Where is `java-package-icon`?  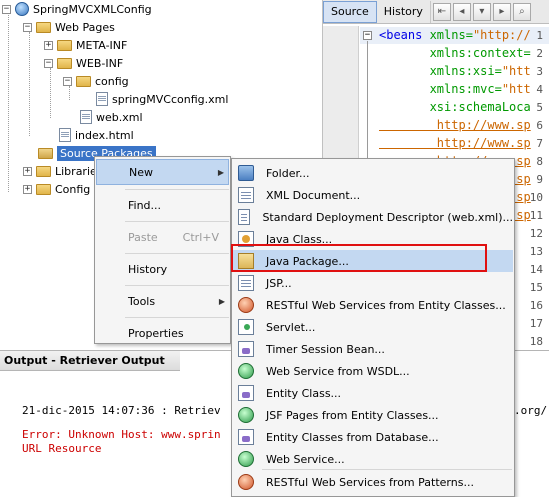
java-package-icon is located at coordinates (246, 261).